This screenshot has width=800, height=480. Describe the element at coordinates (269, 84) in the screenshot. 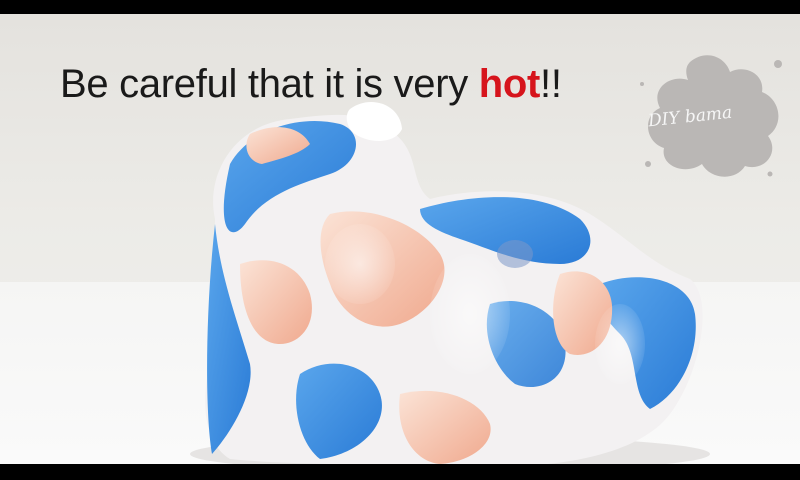

I see `caption-text-before: Be careful that it is very` at that location.